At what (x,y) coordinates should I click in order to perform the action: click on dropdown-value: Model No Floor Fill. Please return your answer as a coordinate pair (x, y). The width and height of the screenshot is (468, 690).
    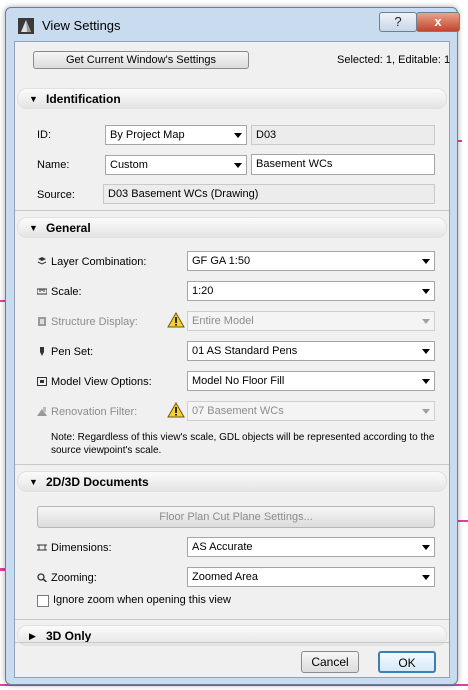
    Looking at the image, I should click on (238, 381).